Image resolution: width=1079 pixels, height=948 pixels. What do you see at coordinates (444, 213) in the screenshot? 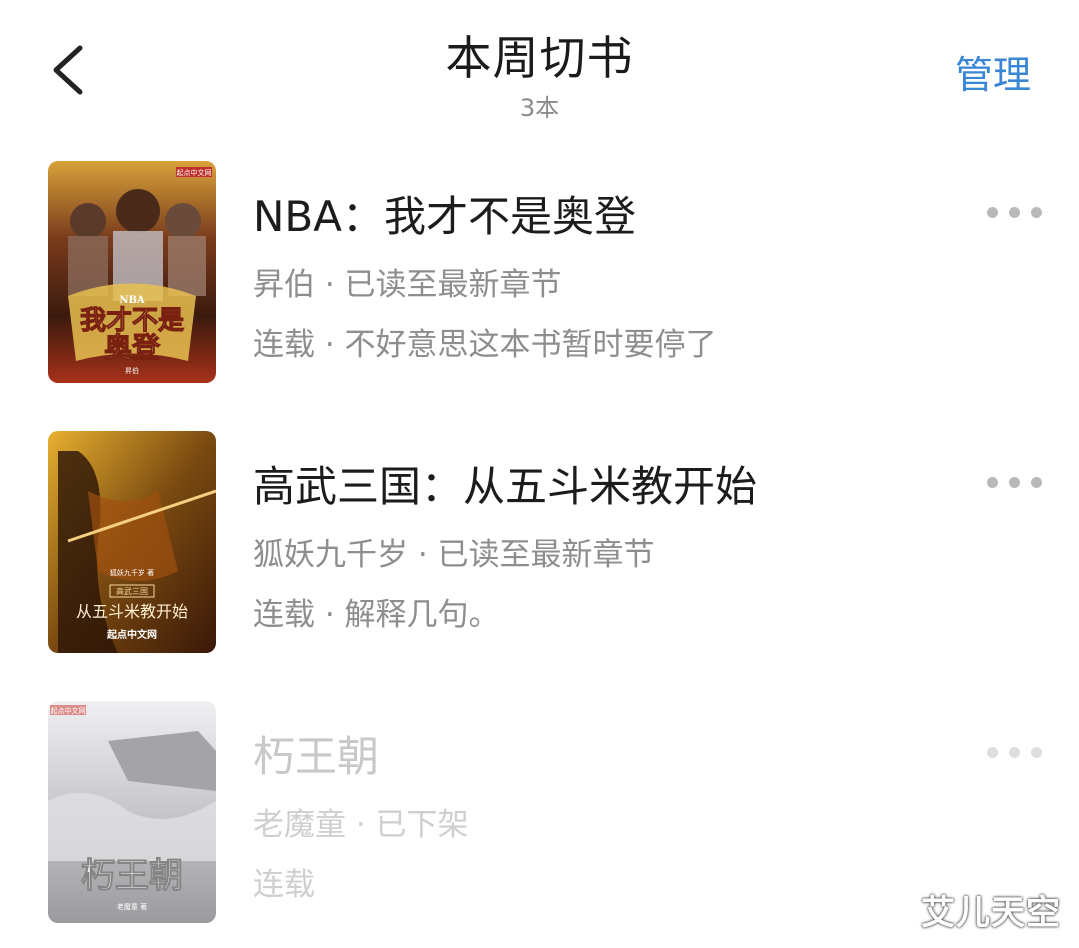
I see `book-title: NBA：我才不是奥登` at bounding box center [444, 213].